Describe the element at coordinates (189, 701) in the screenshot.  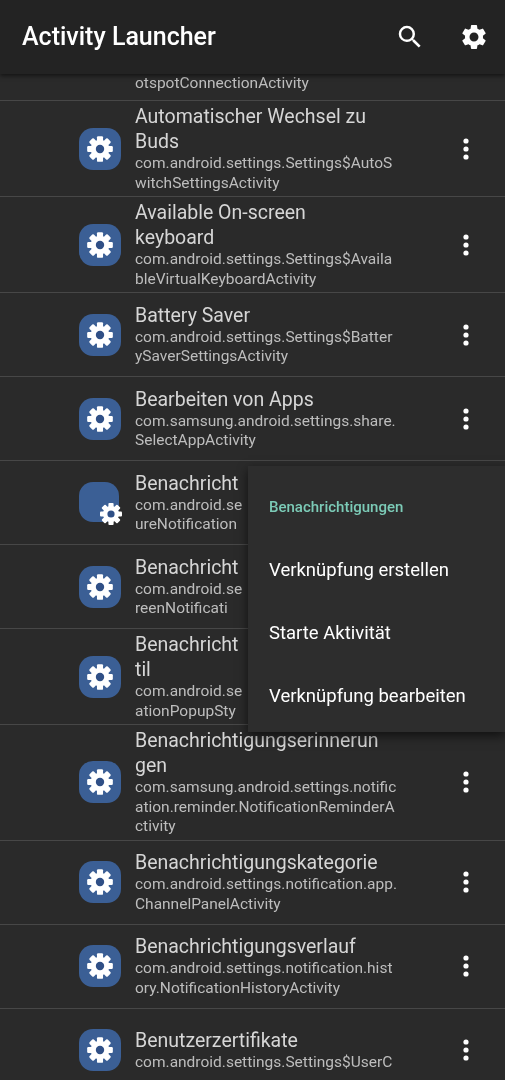
I see `package-name: com.android.se ationPopupSty` at that location.